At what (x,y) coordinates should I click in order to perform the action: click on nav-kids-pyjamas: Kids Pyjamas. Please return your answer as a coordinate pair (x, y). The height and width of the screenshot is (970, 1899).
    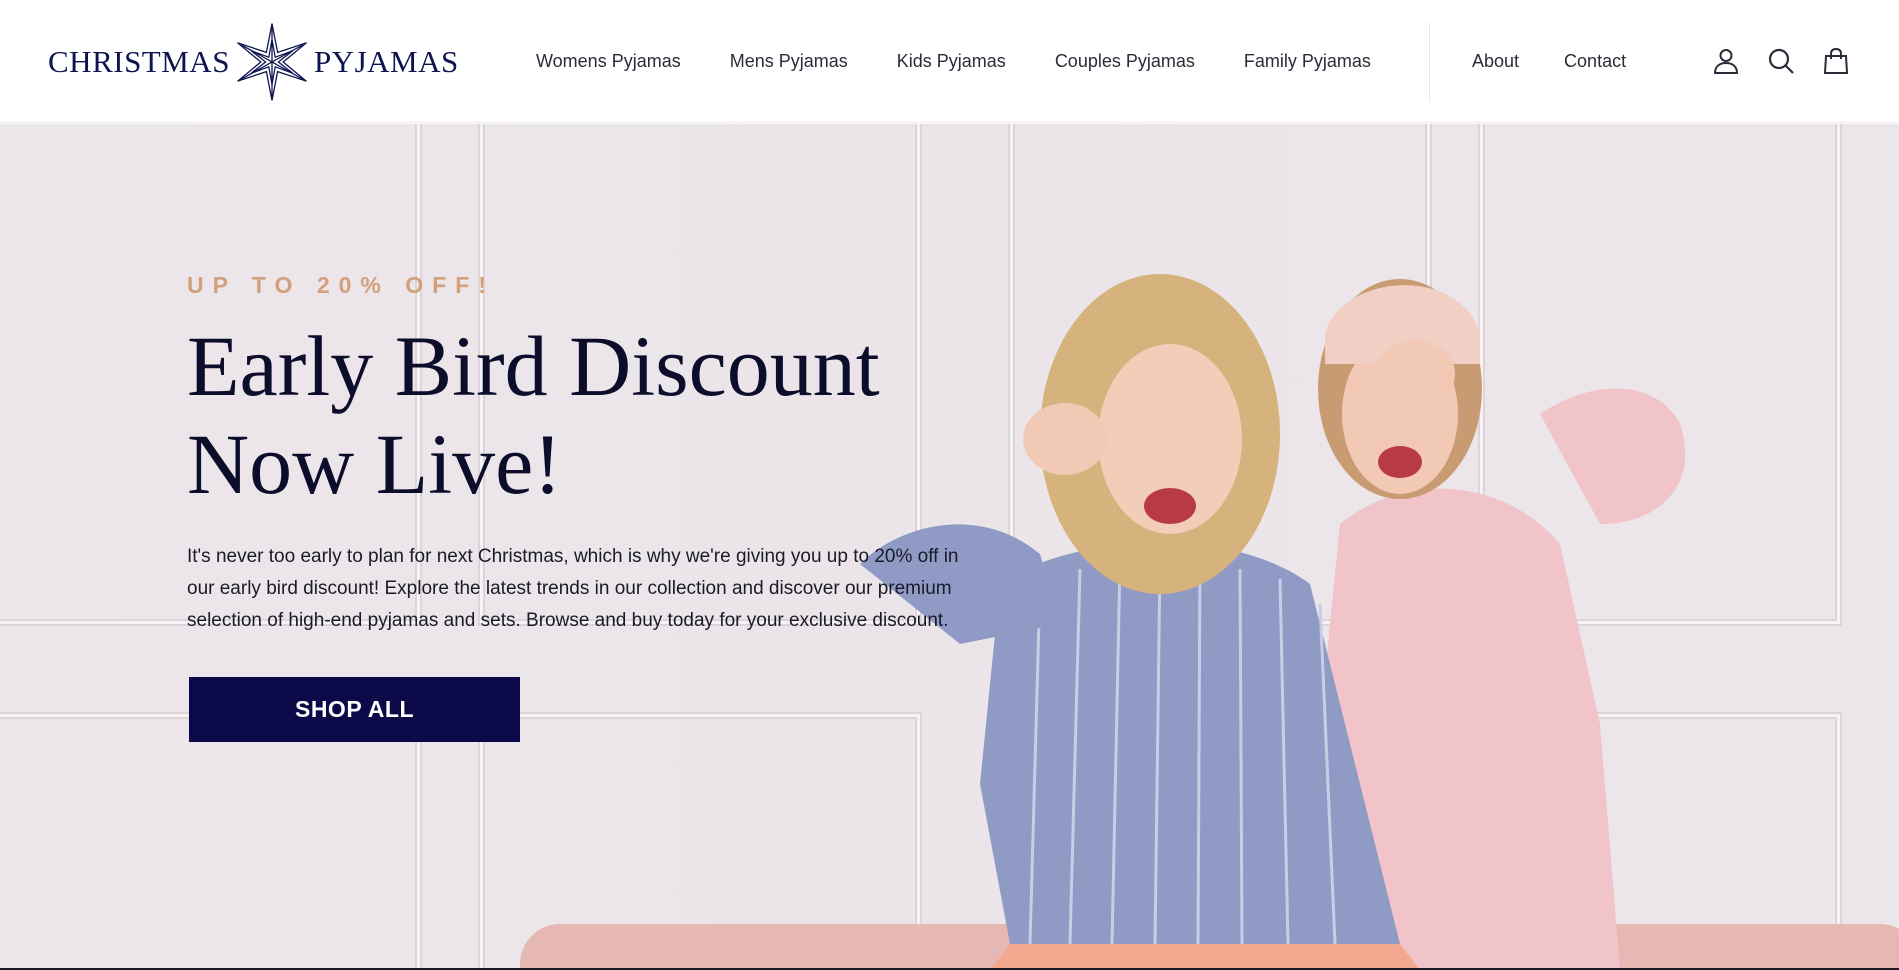
    Looking at the image, I should click on (951, 61).